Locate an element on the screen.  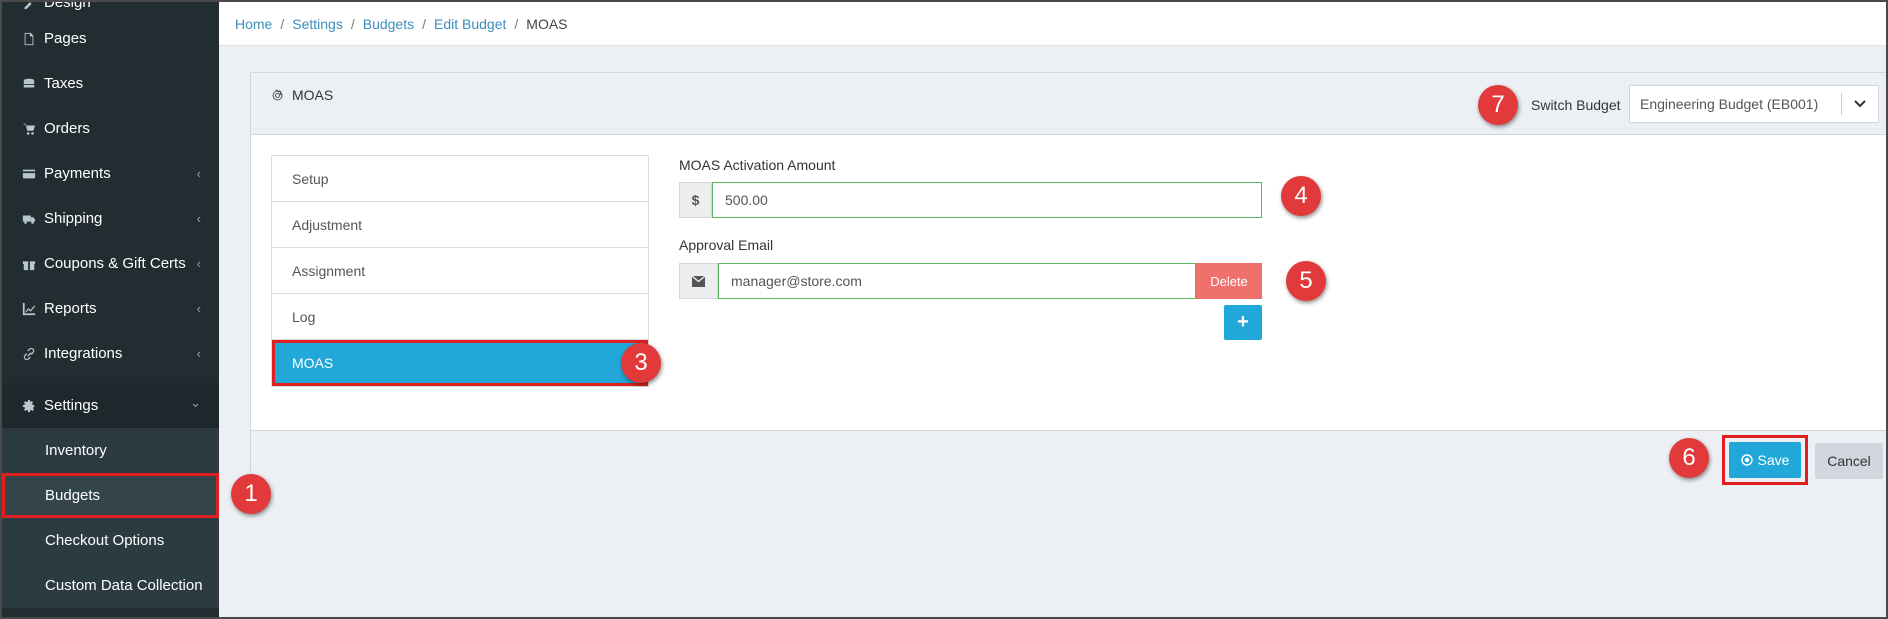
sidebar-item-orders: Orders is located at coordinates (110, 128).